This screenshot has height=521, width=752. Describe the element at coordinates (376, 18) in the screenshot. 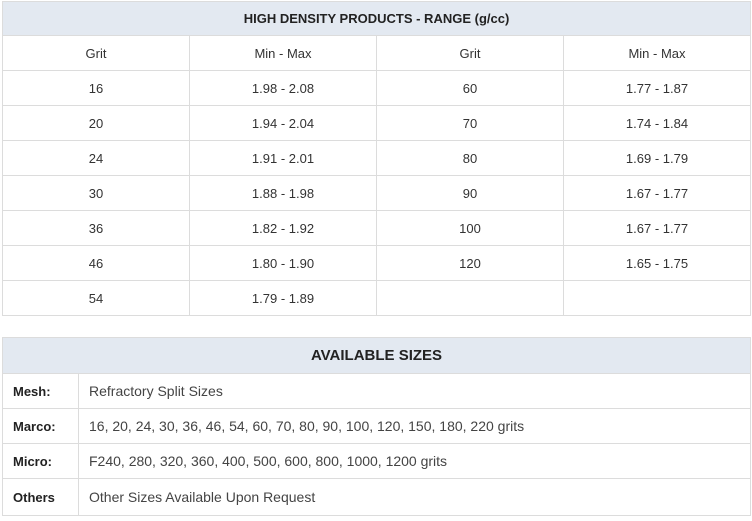

I see `density-table-title: HIGH DENSITY PRODUCTS - RANGE (g/cc)` at that location.